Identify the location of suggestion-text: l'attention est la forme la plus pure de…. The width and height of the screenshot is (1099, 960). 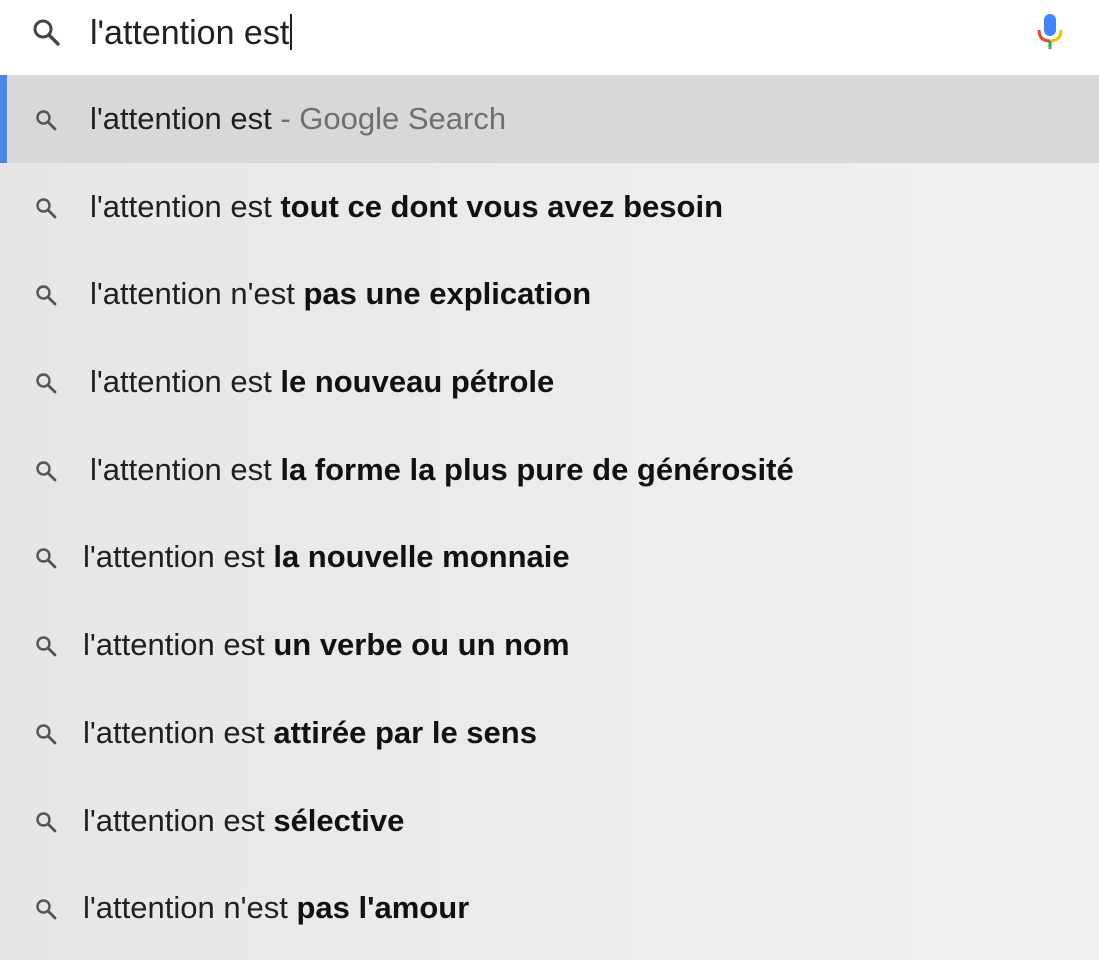
(442, 470).